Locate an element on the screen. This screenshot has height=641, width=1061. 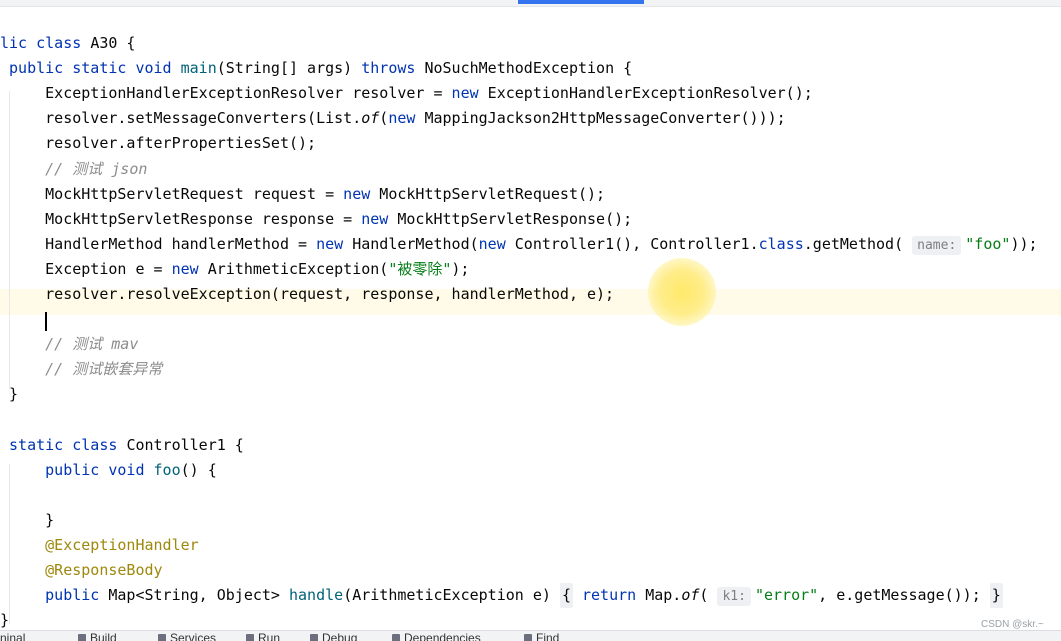
code-token: public is located at coordinates (54, 595).